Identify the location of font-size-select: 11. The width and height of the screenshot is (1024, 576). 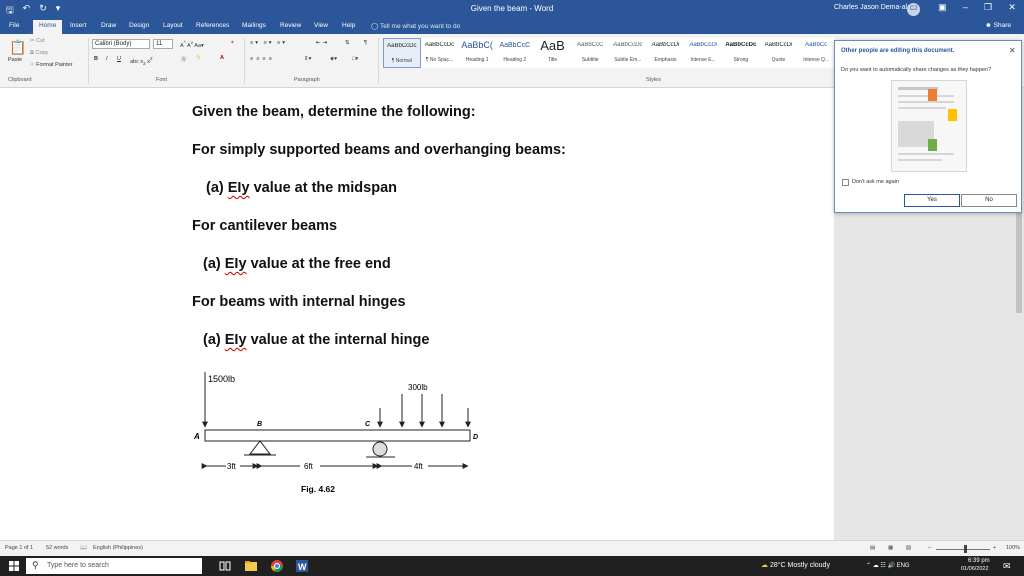
(163, 44).